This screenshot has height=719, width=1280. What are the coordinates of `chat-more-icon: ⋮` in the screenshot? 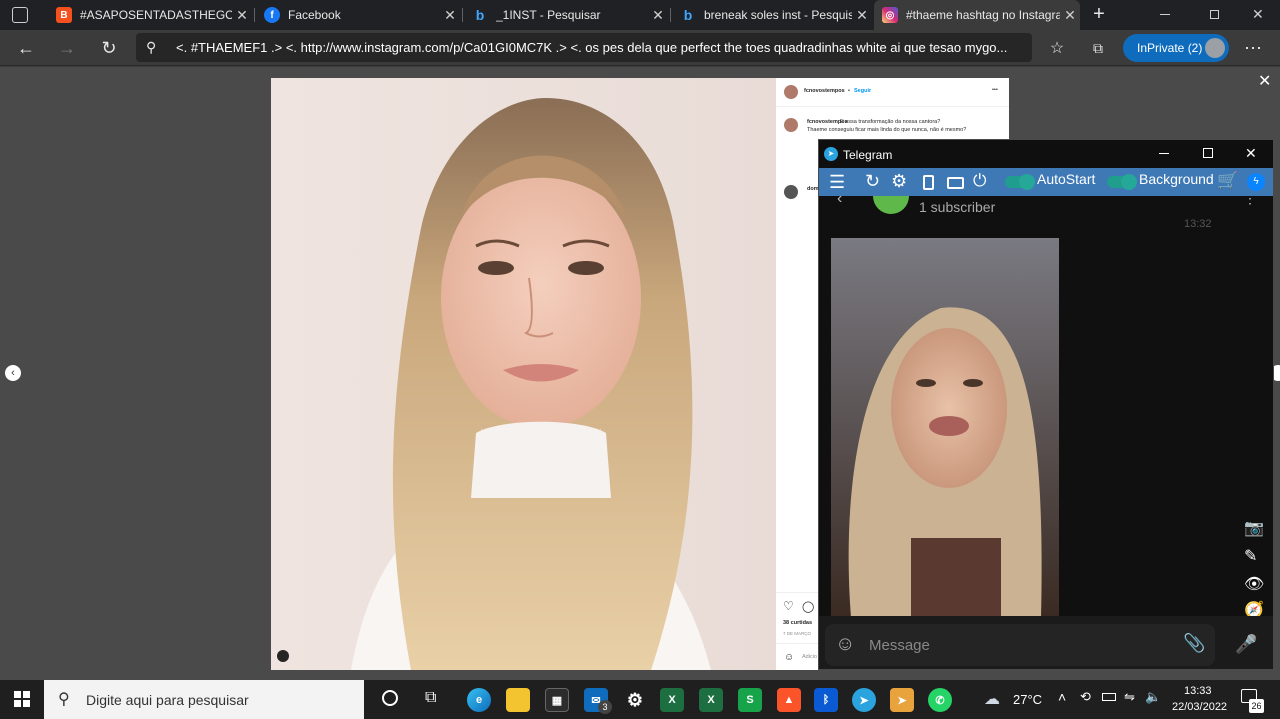 It's located at (1250, 201).